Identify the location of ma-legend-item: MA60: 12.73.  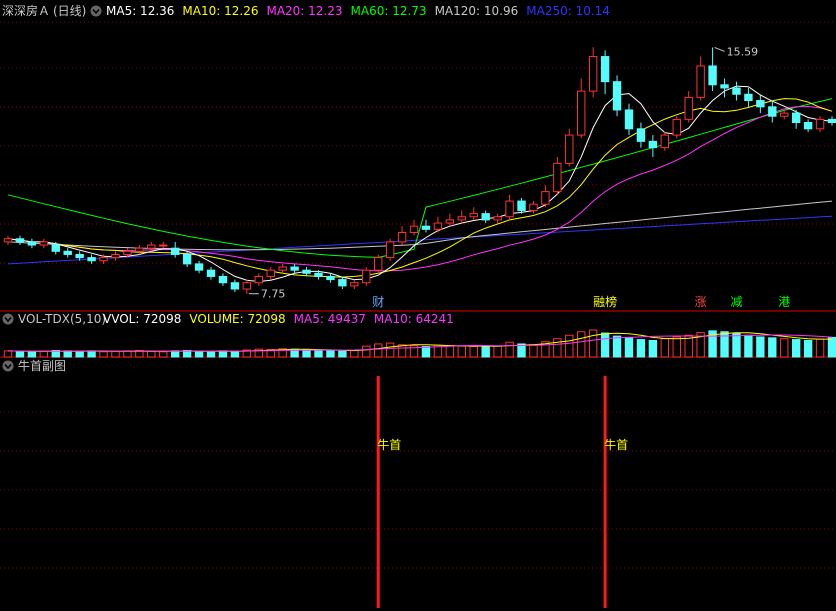
(389, 11).